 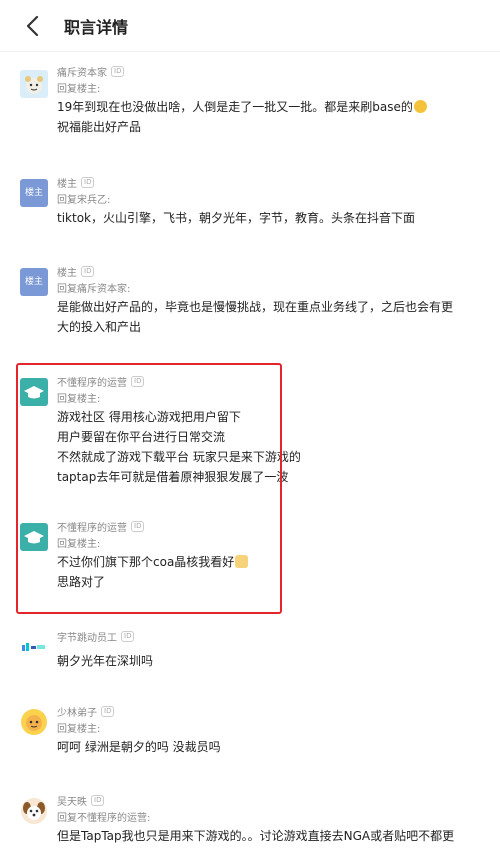 What do you see at coordinates (34, 811) in the screenshot?
I see `dog-cartoon-icon` at bounding box center [34, 811].